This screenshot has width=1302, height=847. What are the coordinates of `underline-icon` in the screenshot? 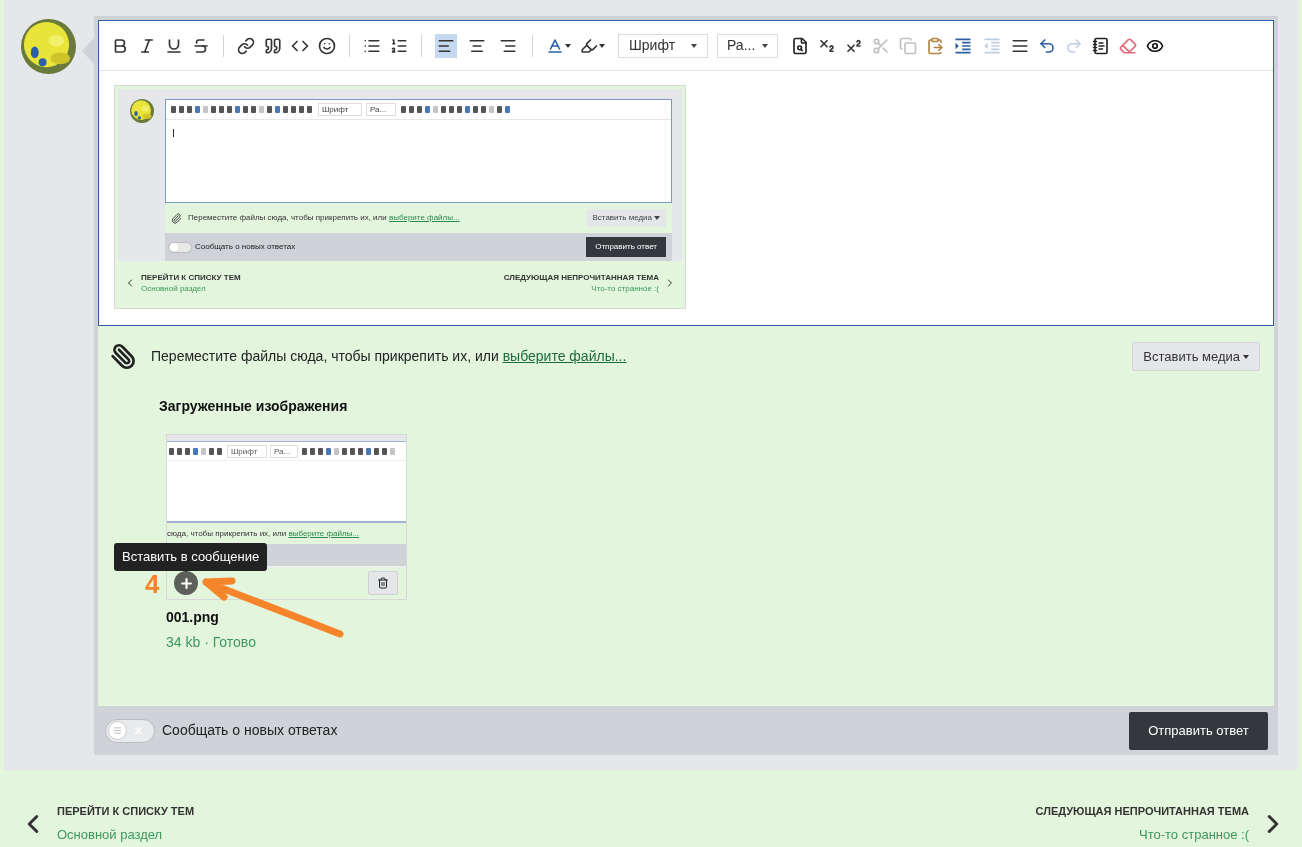 It's located at (174, 45).